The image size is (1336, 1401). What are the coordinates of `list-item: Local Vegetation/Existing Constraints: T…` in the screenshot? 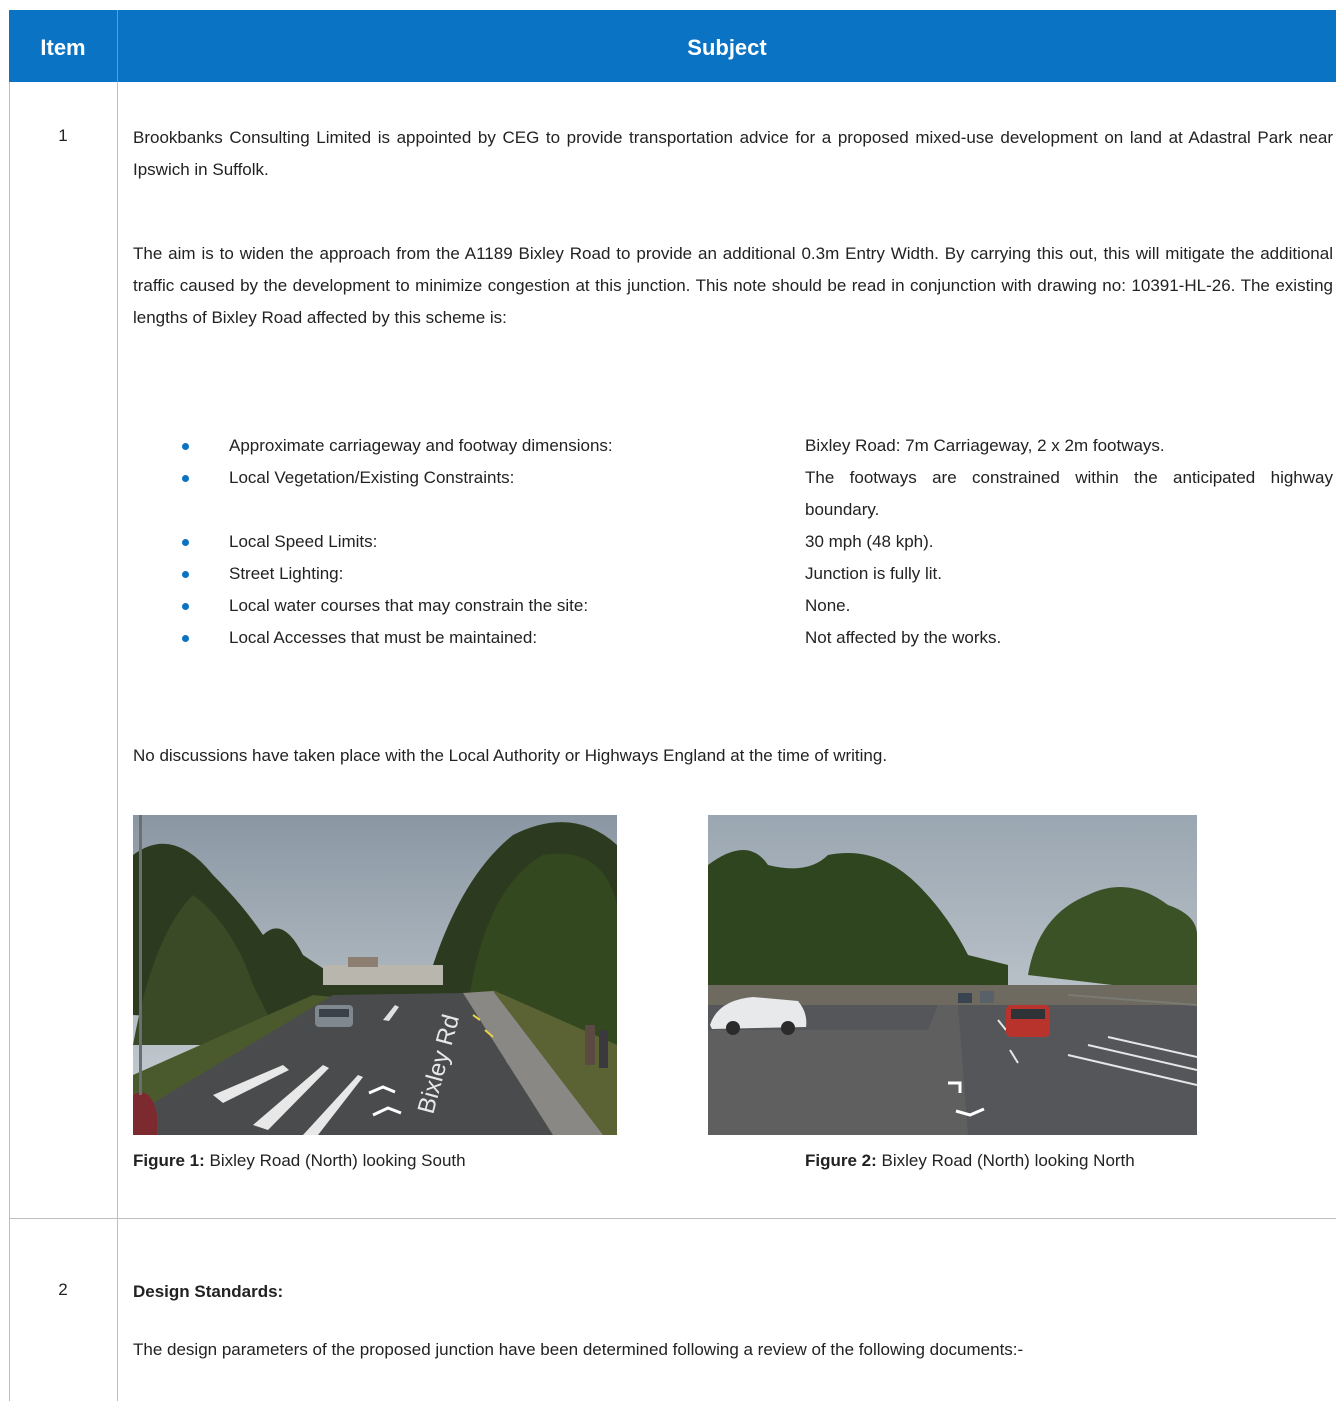 It's located at (733, 494).